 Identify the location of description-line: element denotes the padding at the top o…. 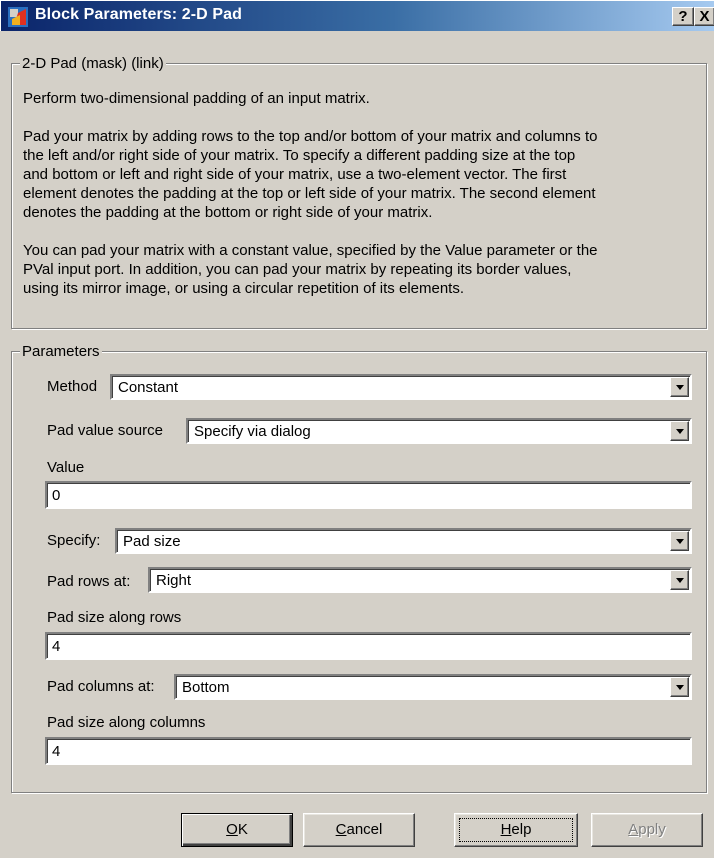
(309, 193).